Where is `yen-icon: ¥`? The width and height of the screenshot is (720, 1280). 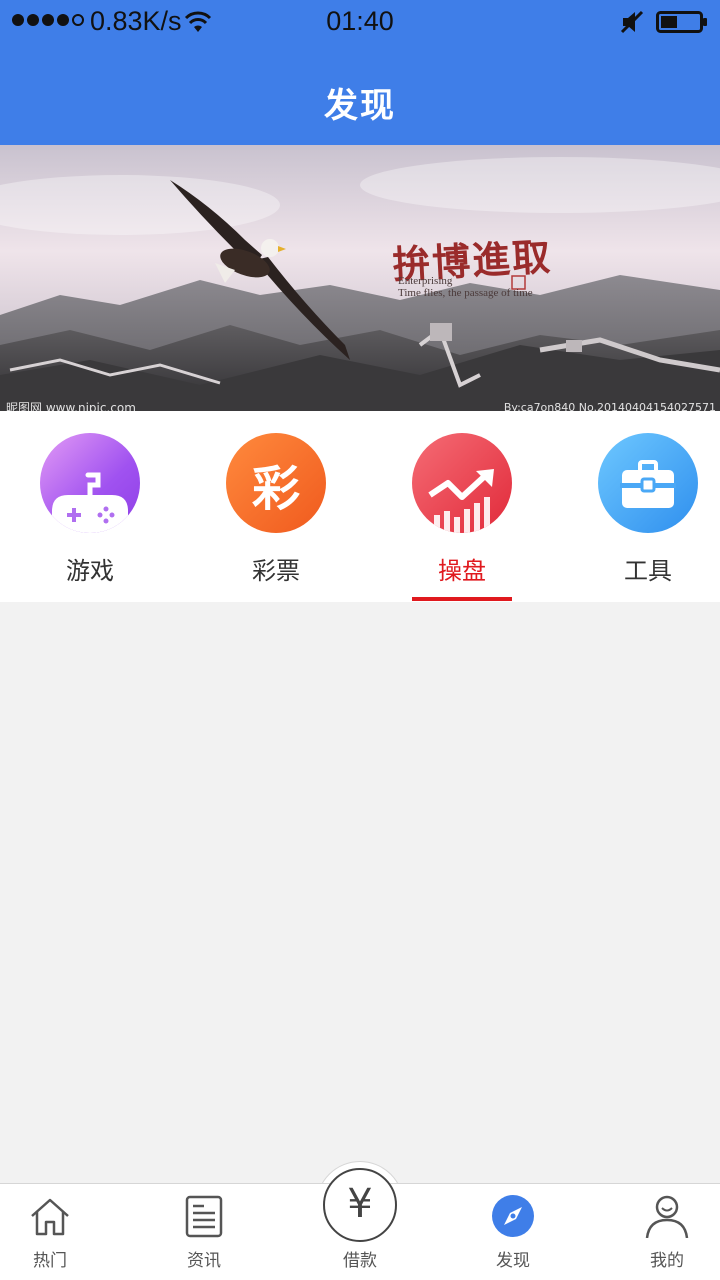
yen-icon: ¥ is located at coordinates (360, 1205).